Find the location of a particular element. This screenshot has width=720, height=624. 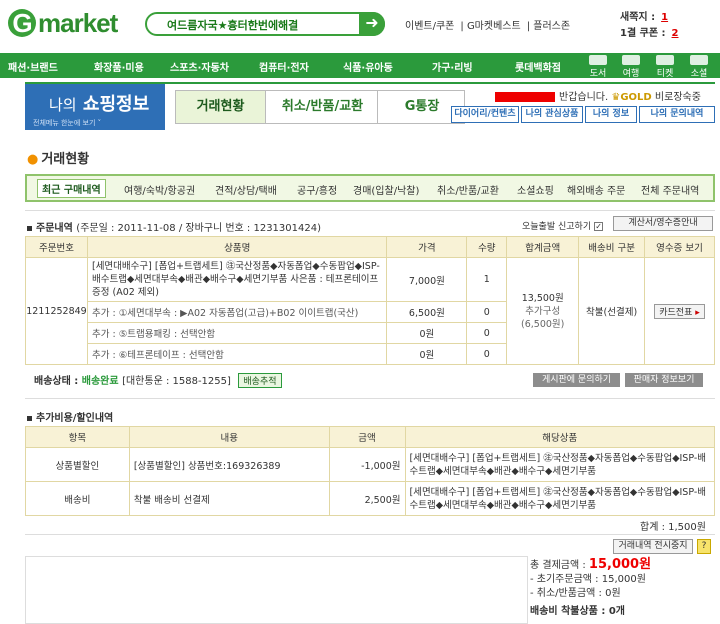

filter-overseas: 해외배송 주문 is located at coordinates (596, 189).